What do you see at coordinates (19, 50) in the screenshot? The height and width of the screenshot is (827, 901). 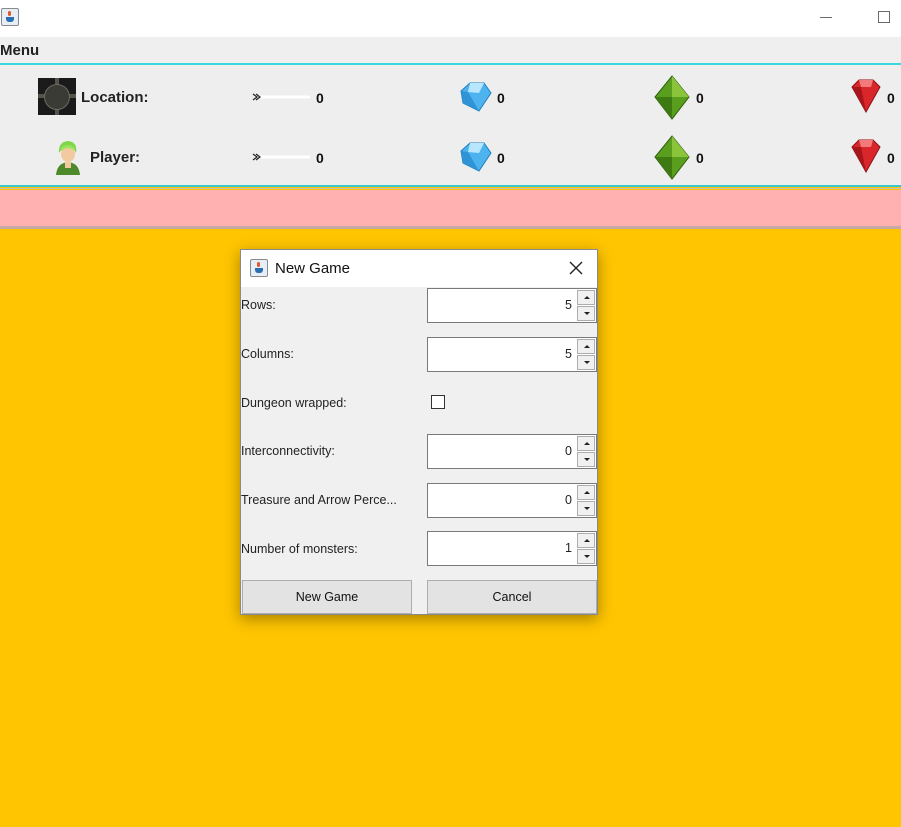 I see `menu-button: Menu` at bounding box center [19, 50].